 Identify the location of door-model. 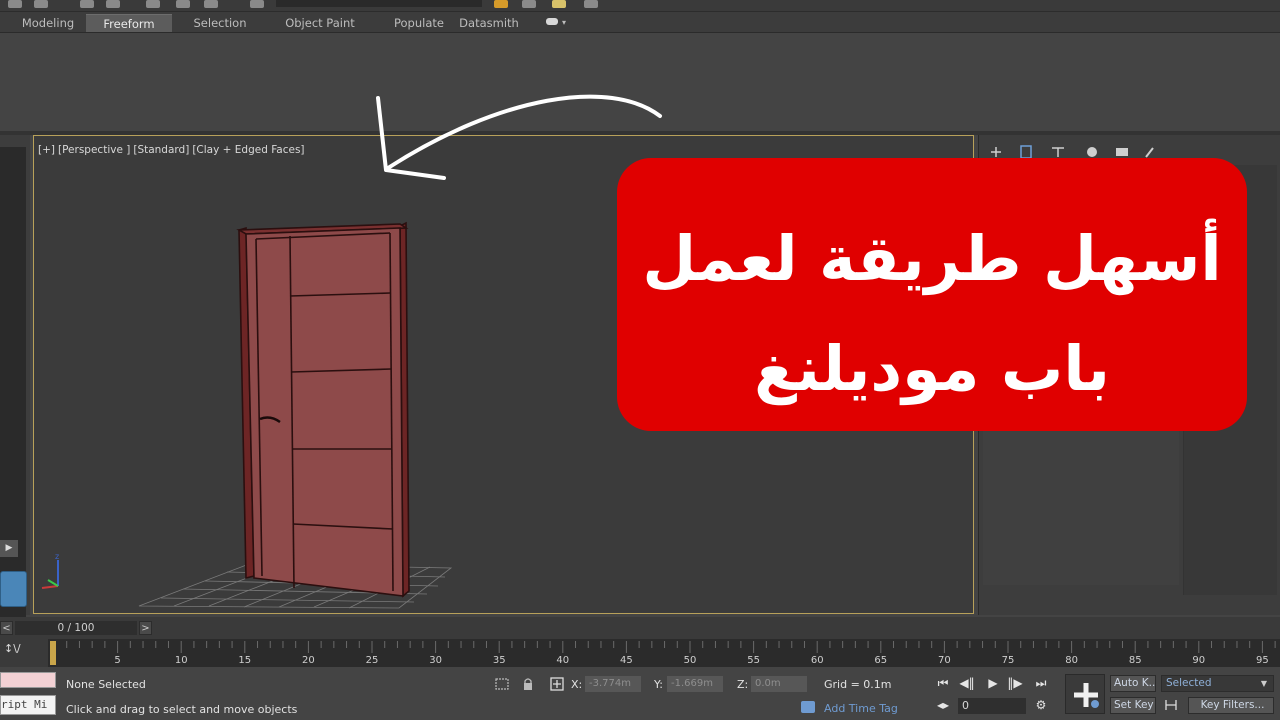
(323, 409).